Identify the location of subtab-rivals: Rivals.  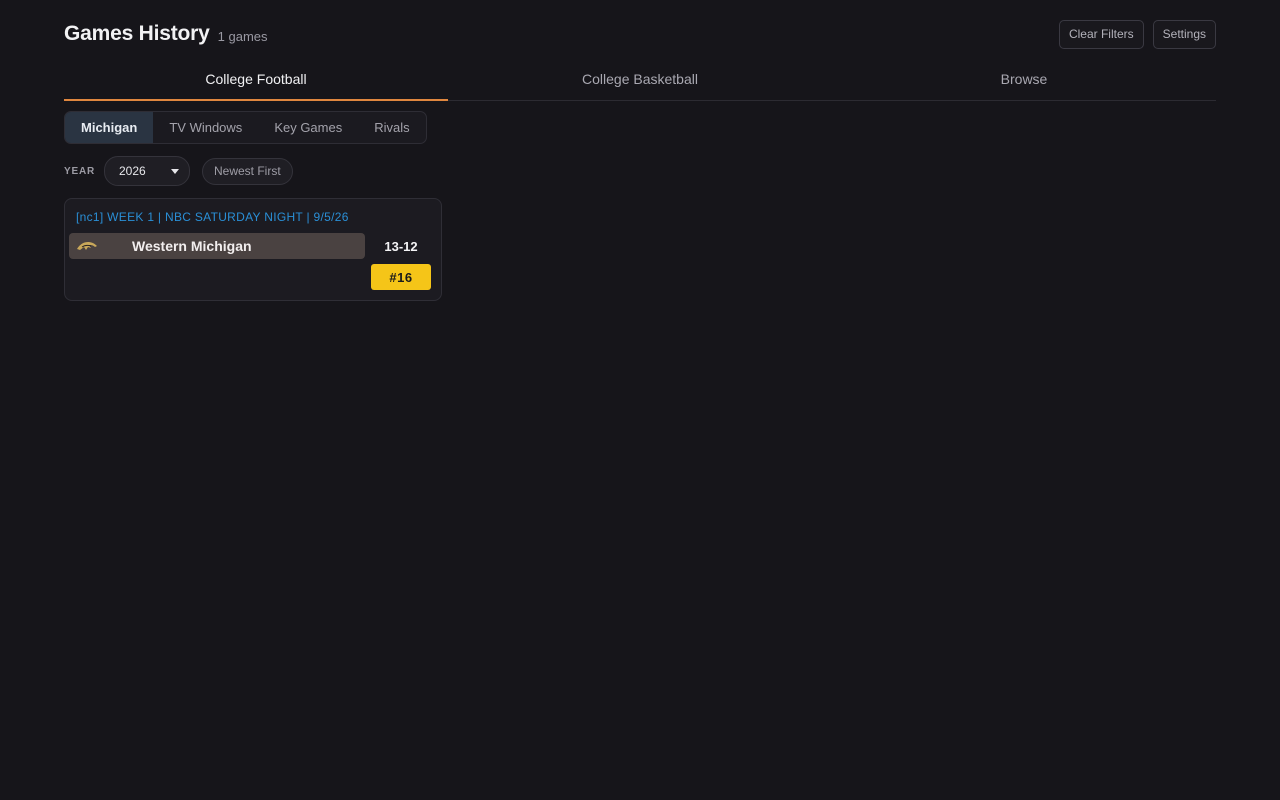
(391, 127).